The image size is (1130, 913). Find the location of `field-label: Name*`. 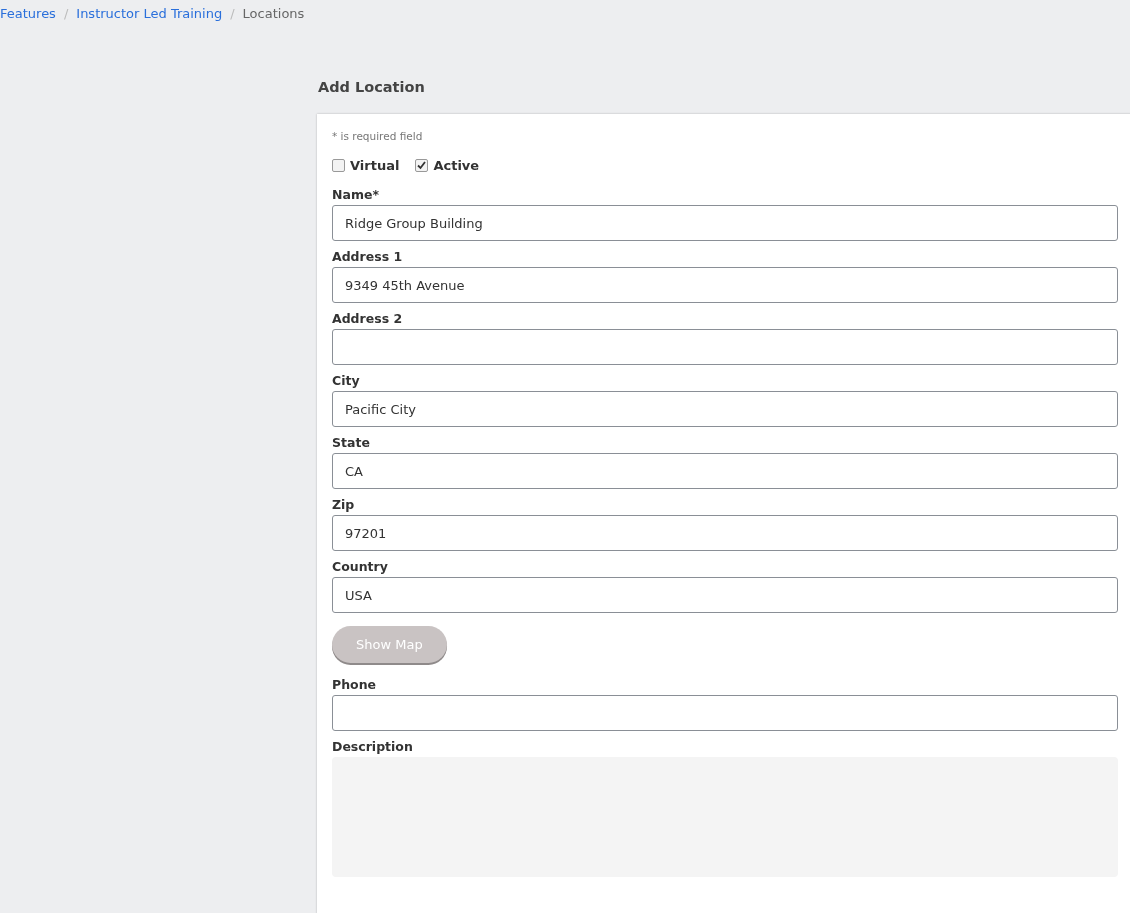

field-label: Name* is located at coordinates (355, 194).